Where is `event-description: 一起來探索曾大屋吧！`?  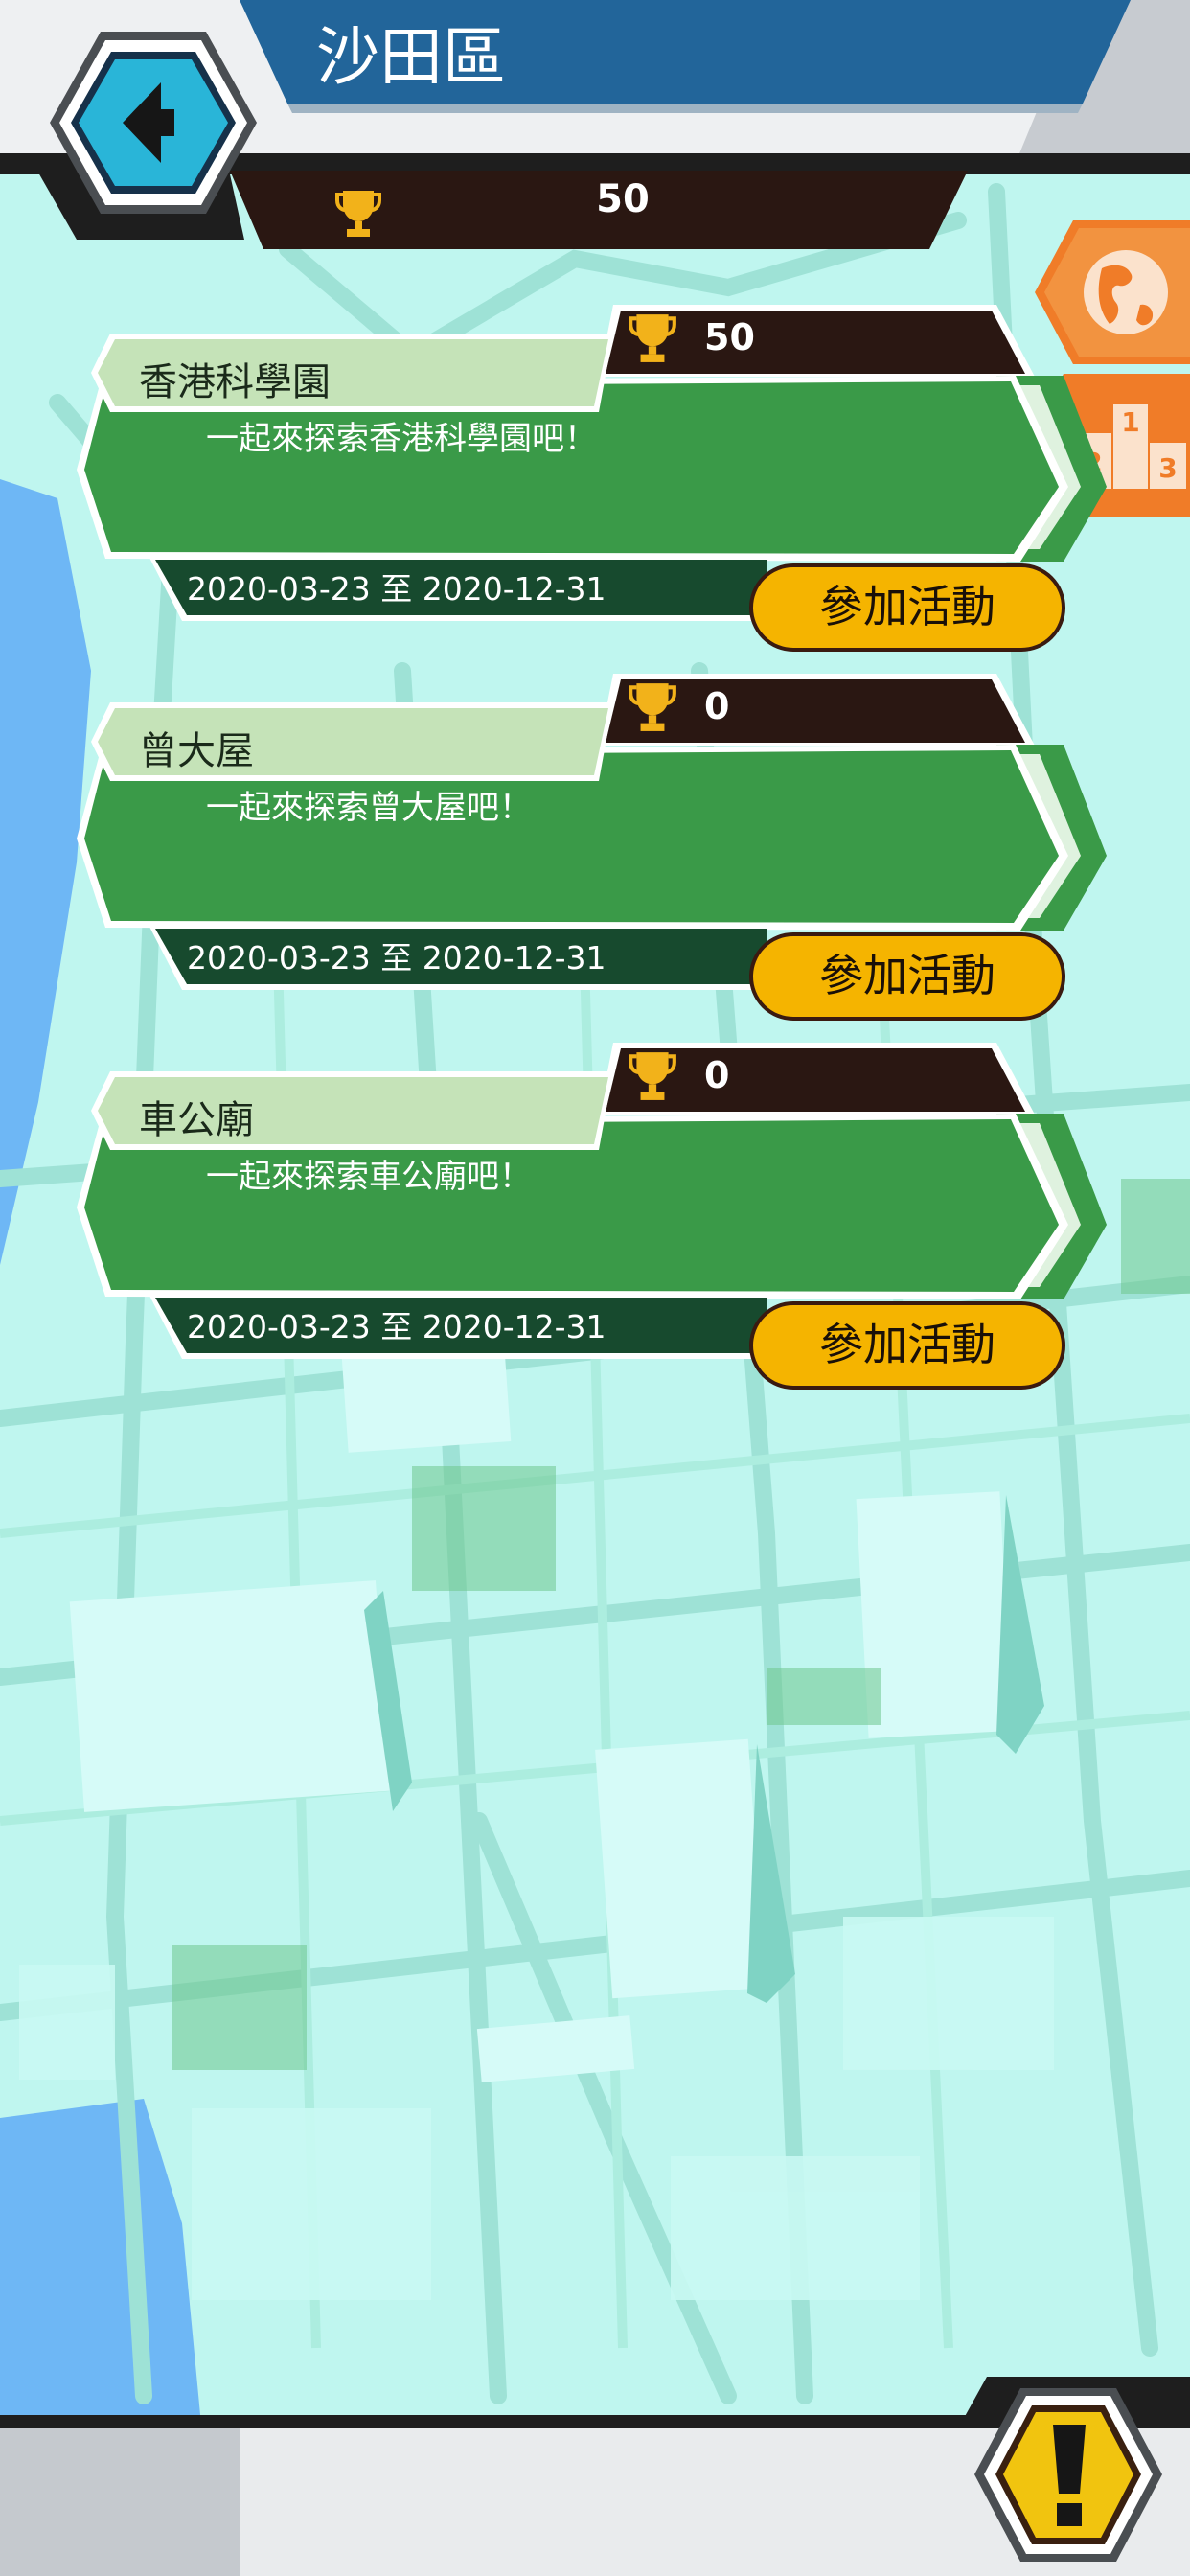
event-description: 一起來探索曾大屋吧！ is located at coordinates (369, 808).